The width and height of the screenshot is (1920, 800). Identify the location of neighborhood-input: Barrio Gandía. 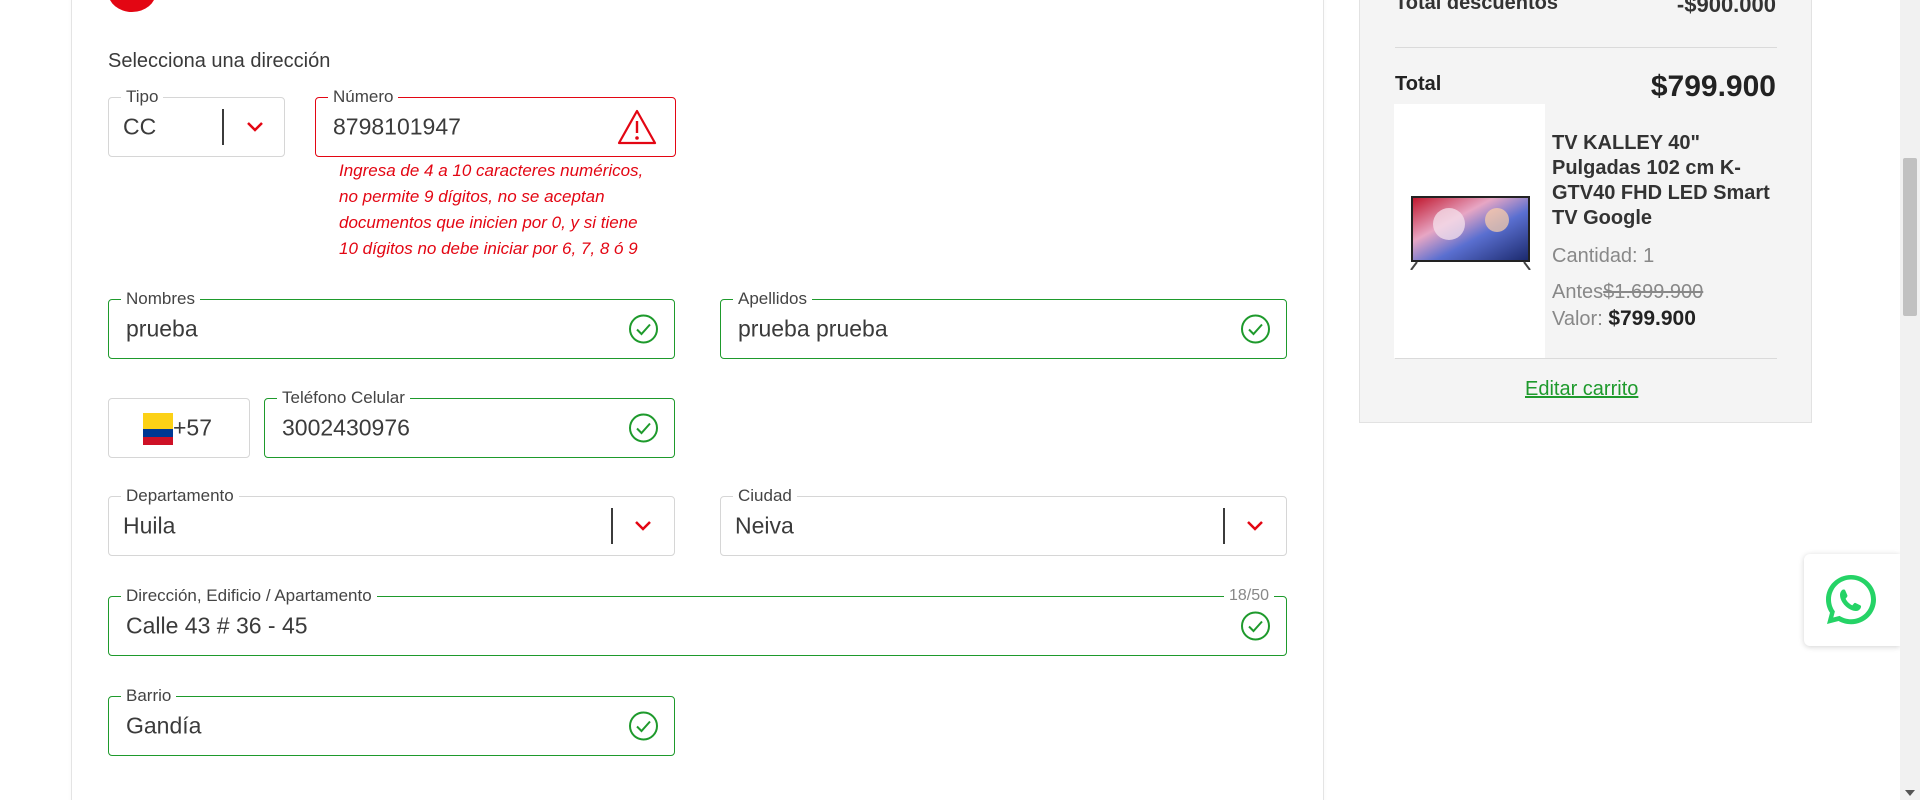
(391, 721).